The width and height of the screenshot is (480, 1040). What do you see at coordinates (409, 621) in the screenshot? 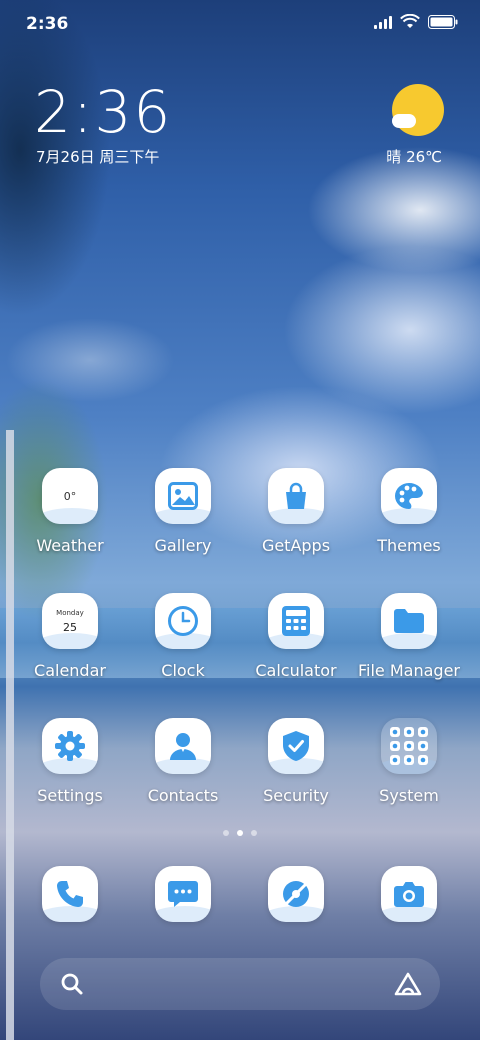
I see `folder-icon` at bounding box center [409, 621].